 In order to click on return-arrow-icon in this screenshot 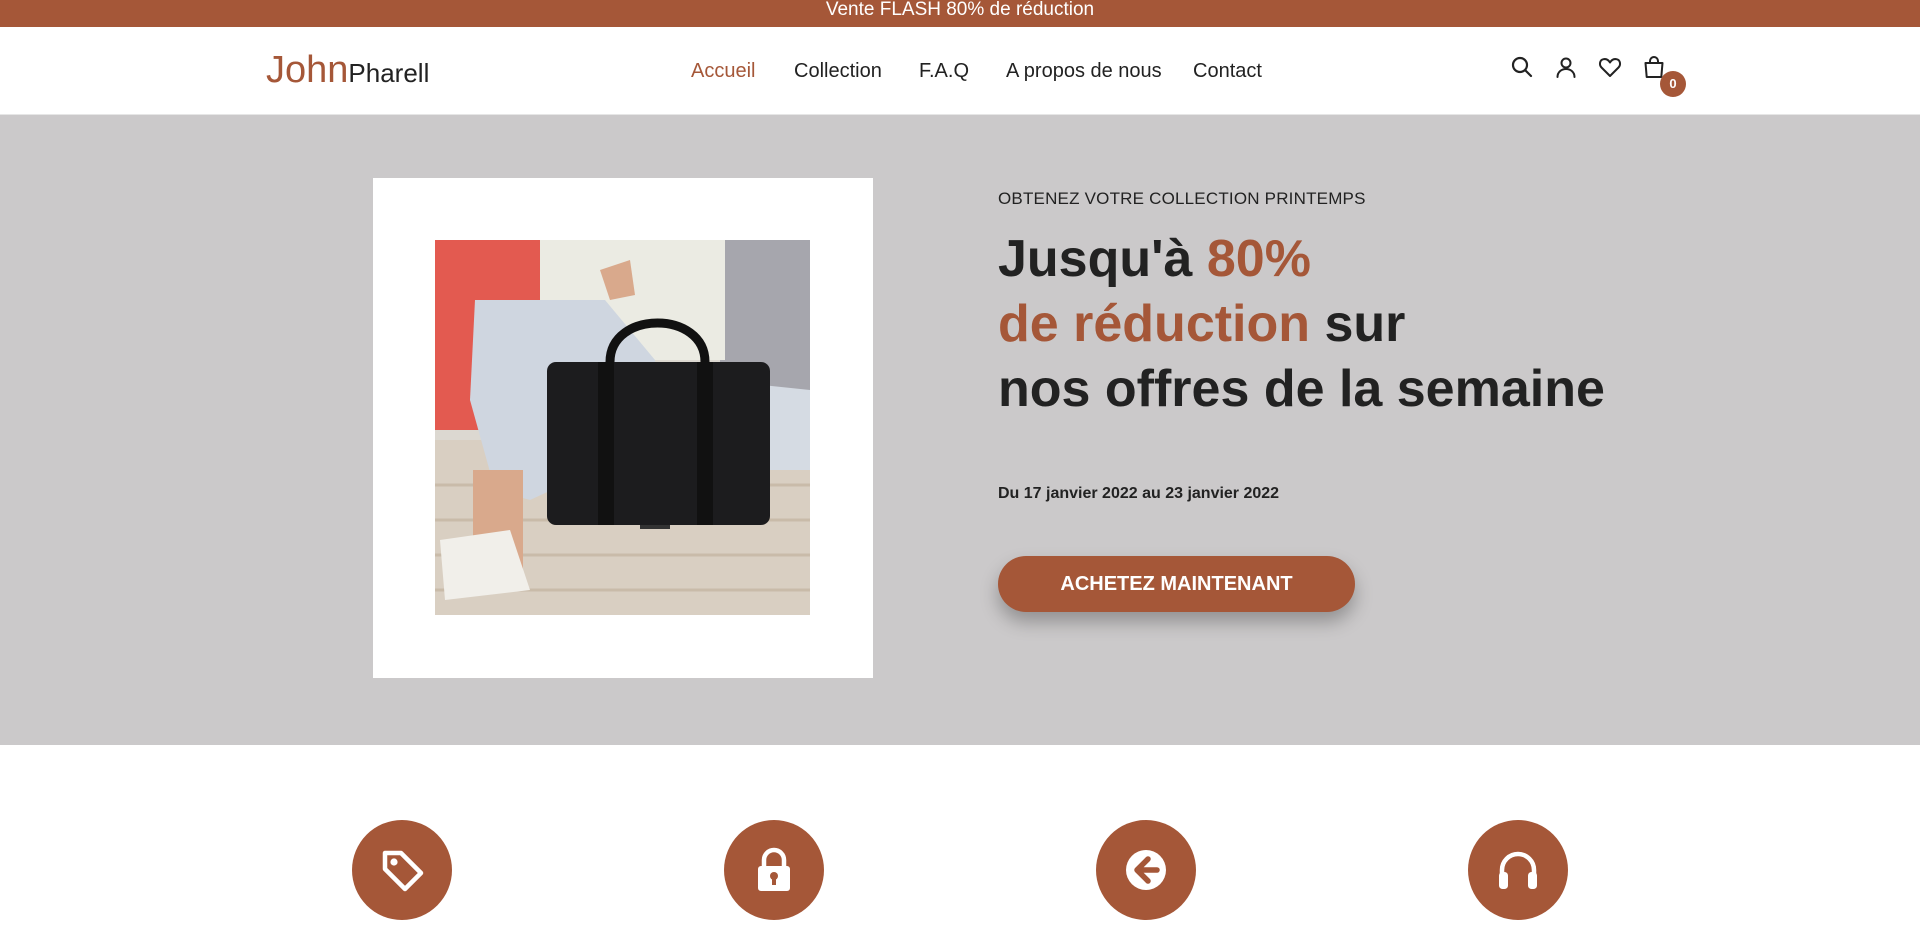, I will do `click(1146, 870)`.